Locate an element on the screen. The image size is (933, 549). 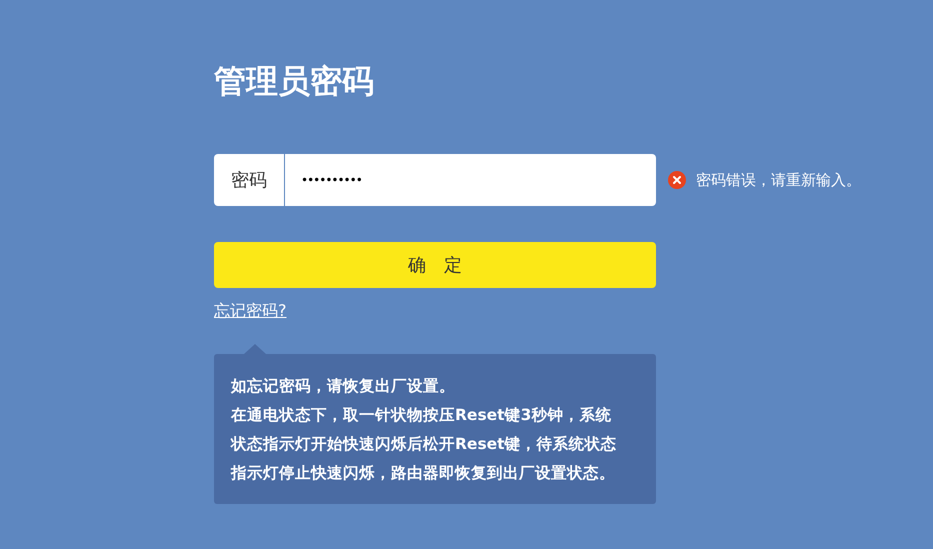
error-icon is located at coordinates (677, 180).